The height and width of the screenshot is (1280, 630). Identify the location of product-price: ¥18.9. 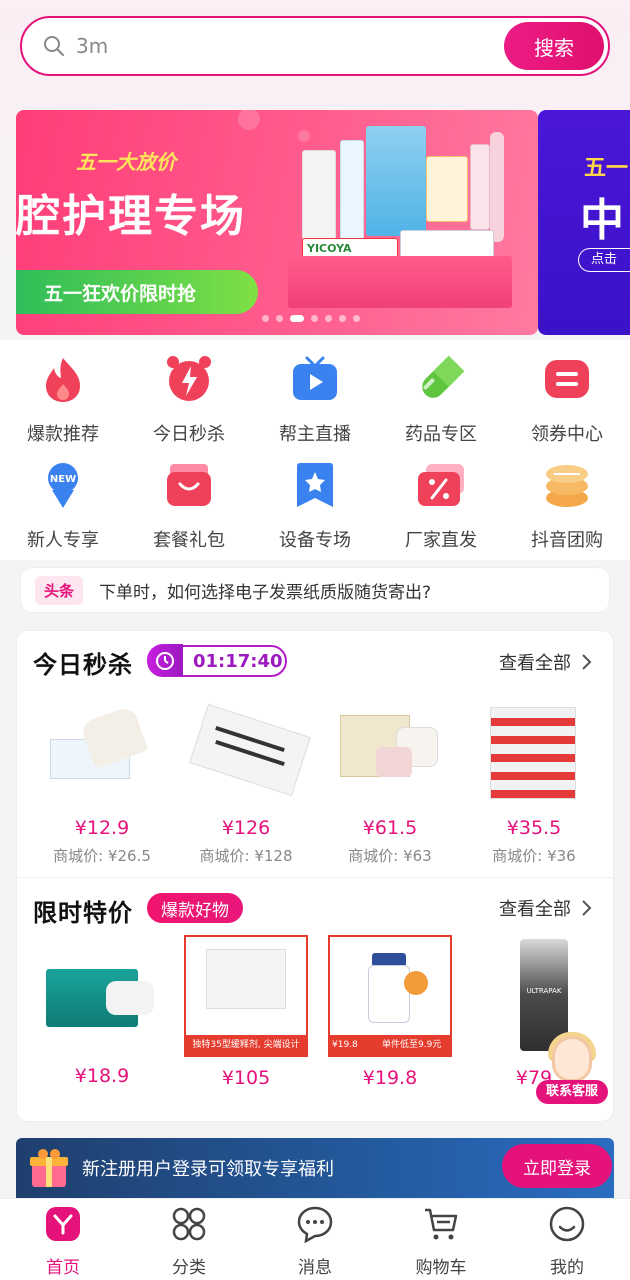
(102, 1076).